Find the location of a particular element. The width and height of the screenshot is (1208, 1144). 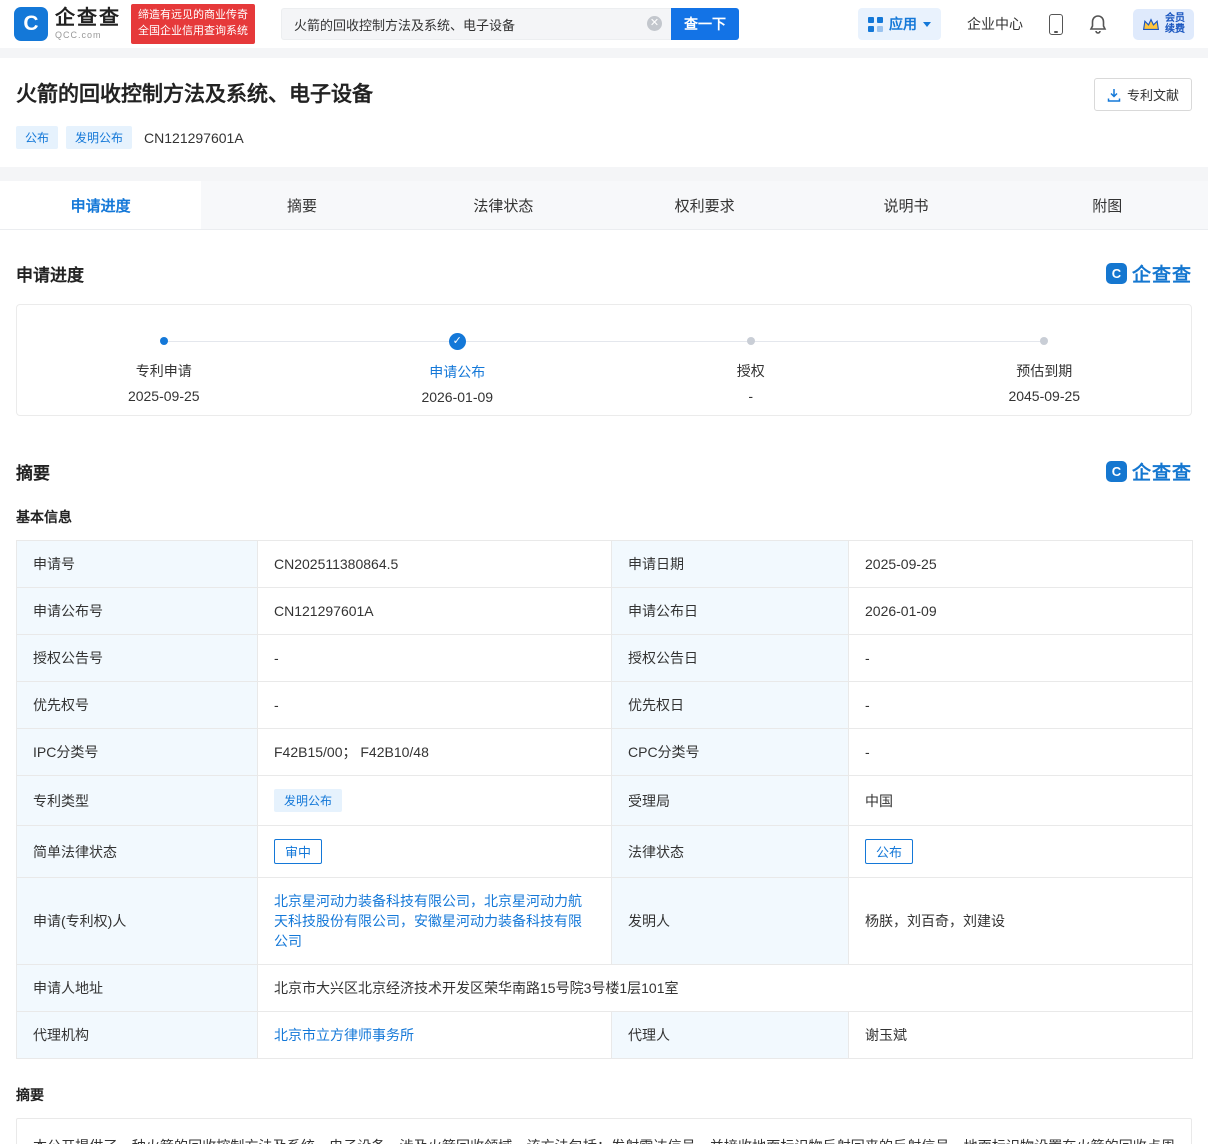

field-label: 授权公告日 is located at coordinates (730, 658).